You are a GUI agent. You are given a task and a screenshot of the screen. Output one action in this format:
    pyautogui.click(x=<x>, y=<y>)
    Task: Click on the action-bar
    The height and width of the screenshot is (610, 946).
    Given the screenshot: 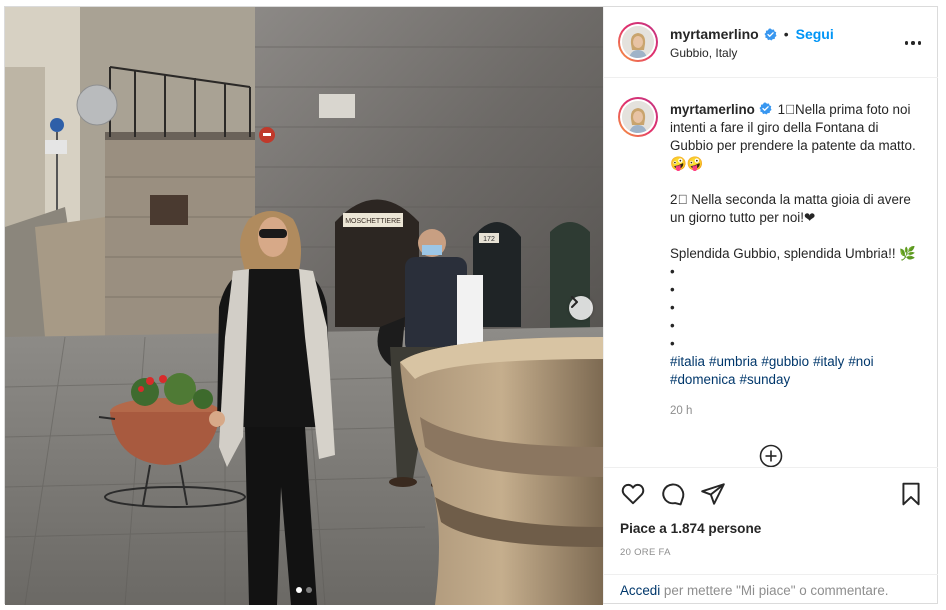 What is the action you would take?
    pyautogui.click(x=771, y=492)
    